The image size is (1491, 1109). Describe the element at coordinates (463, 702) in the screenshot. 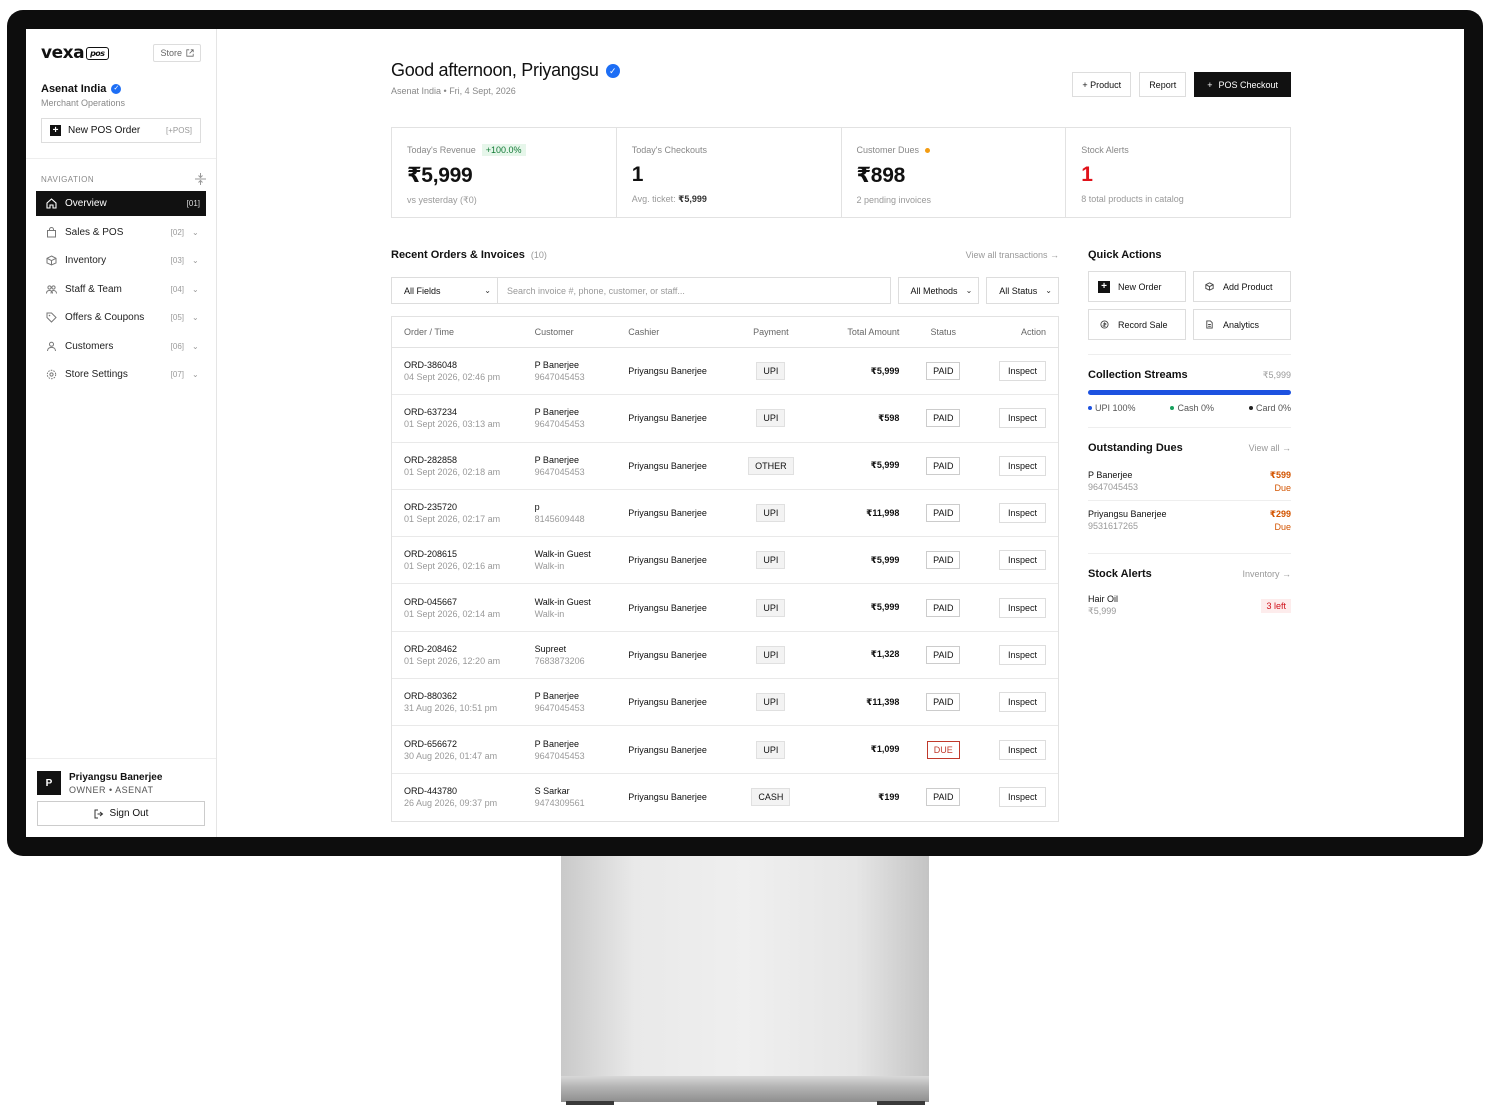

I see `order-cell: ORD-880362 31 Aug 2026, 10:51 pm` at that location.